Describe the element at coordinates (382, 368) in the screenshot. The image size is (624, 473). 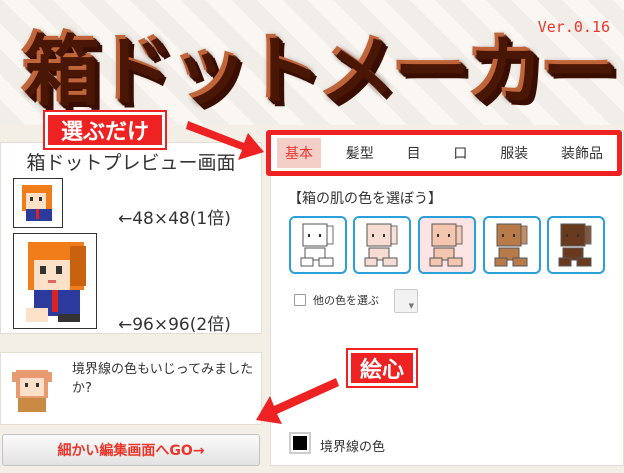
I see `annotation-heart: 絵心` at that location.